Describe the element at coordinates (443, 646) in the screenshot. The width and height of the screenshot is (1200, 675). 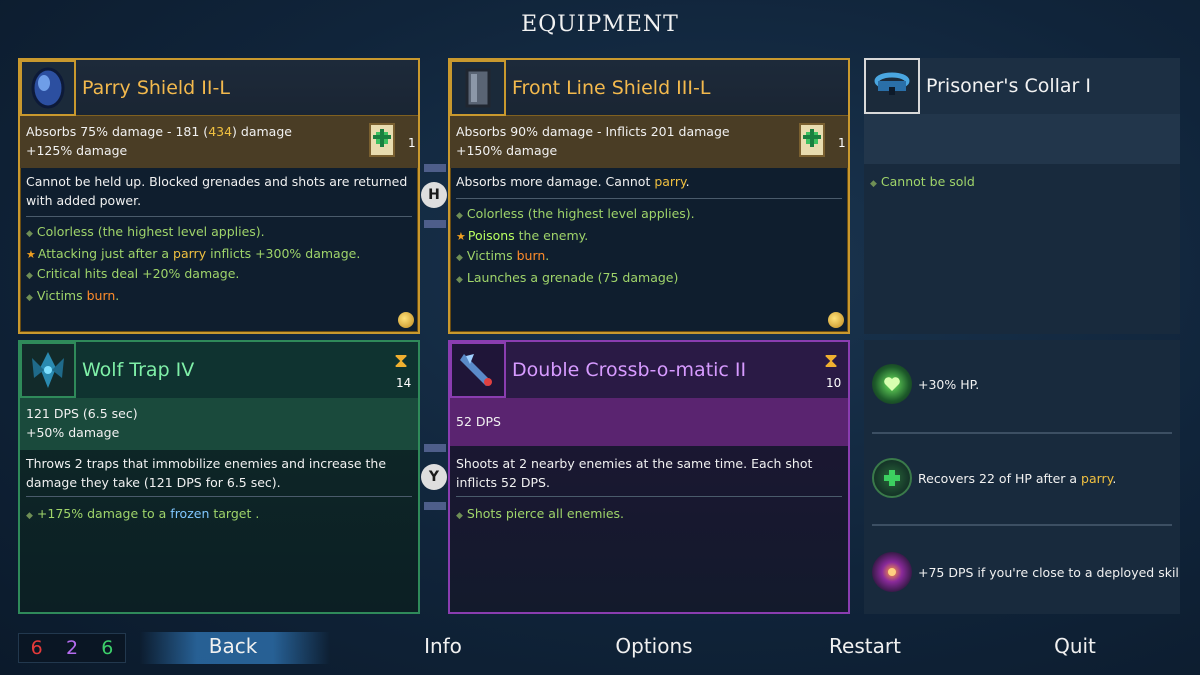
I see `info-button: Info` at that location.